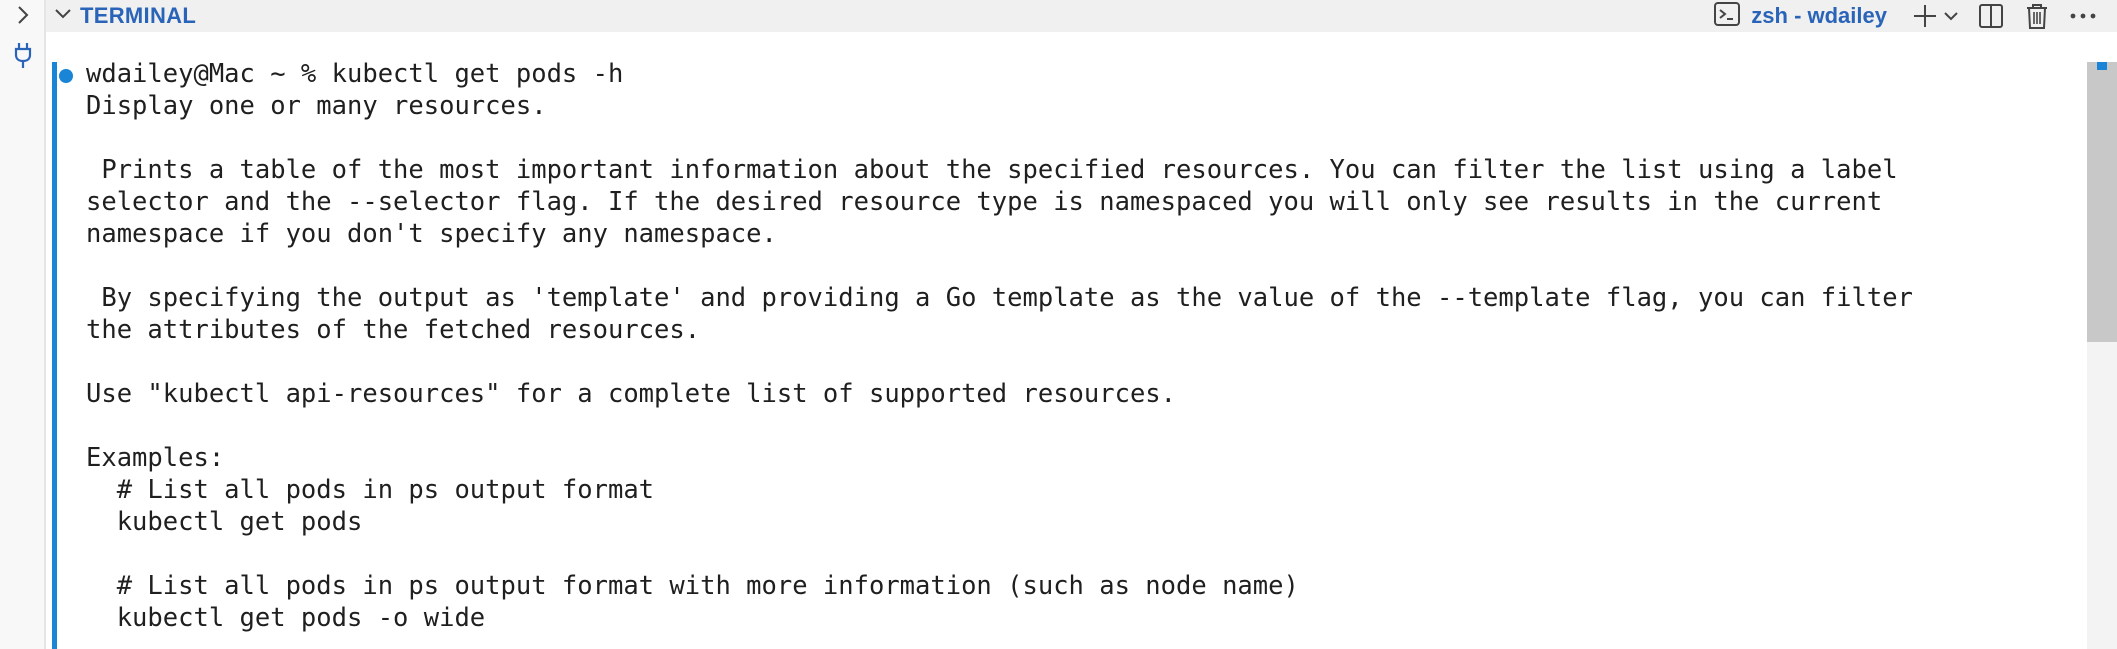 This screenshot has height=649, width=2117. I want to click on command-decoration-bar, so click(54, 355).